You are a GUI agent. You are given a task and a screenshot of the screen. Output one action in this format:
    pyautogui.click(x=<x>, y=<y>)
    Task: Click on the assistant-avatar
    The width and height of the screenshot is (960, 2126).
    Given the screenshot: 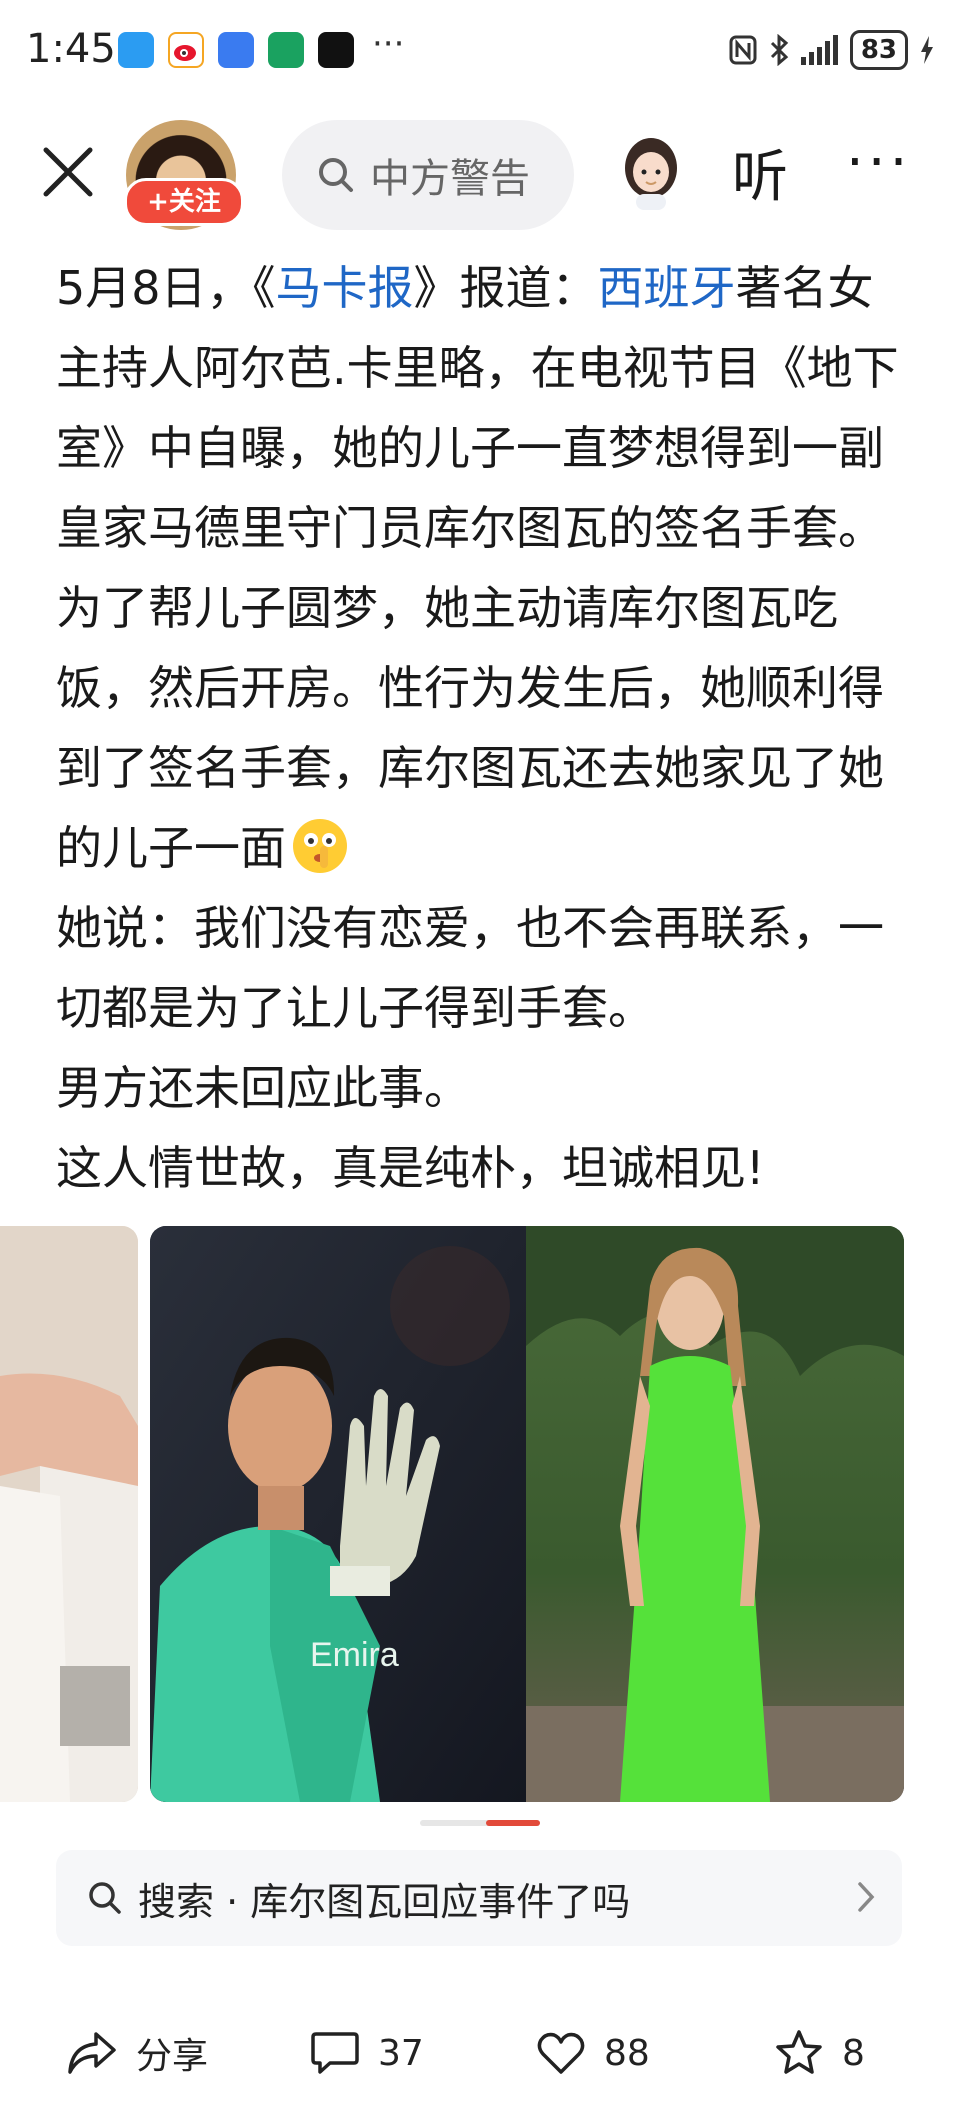 What is the action you would take?
    pyautogui.click(x=651, y=172)
    